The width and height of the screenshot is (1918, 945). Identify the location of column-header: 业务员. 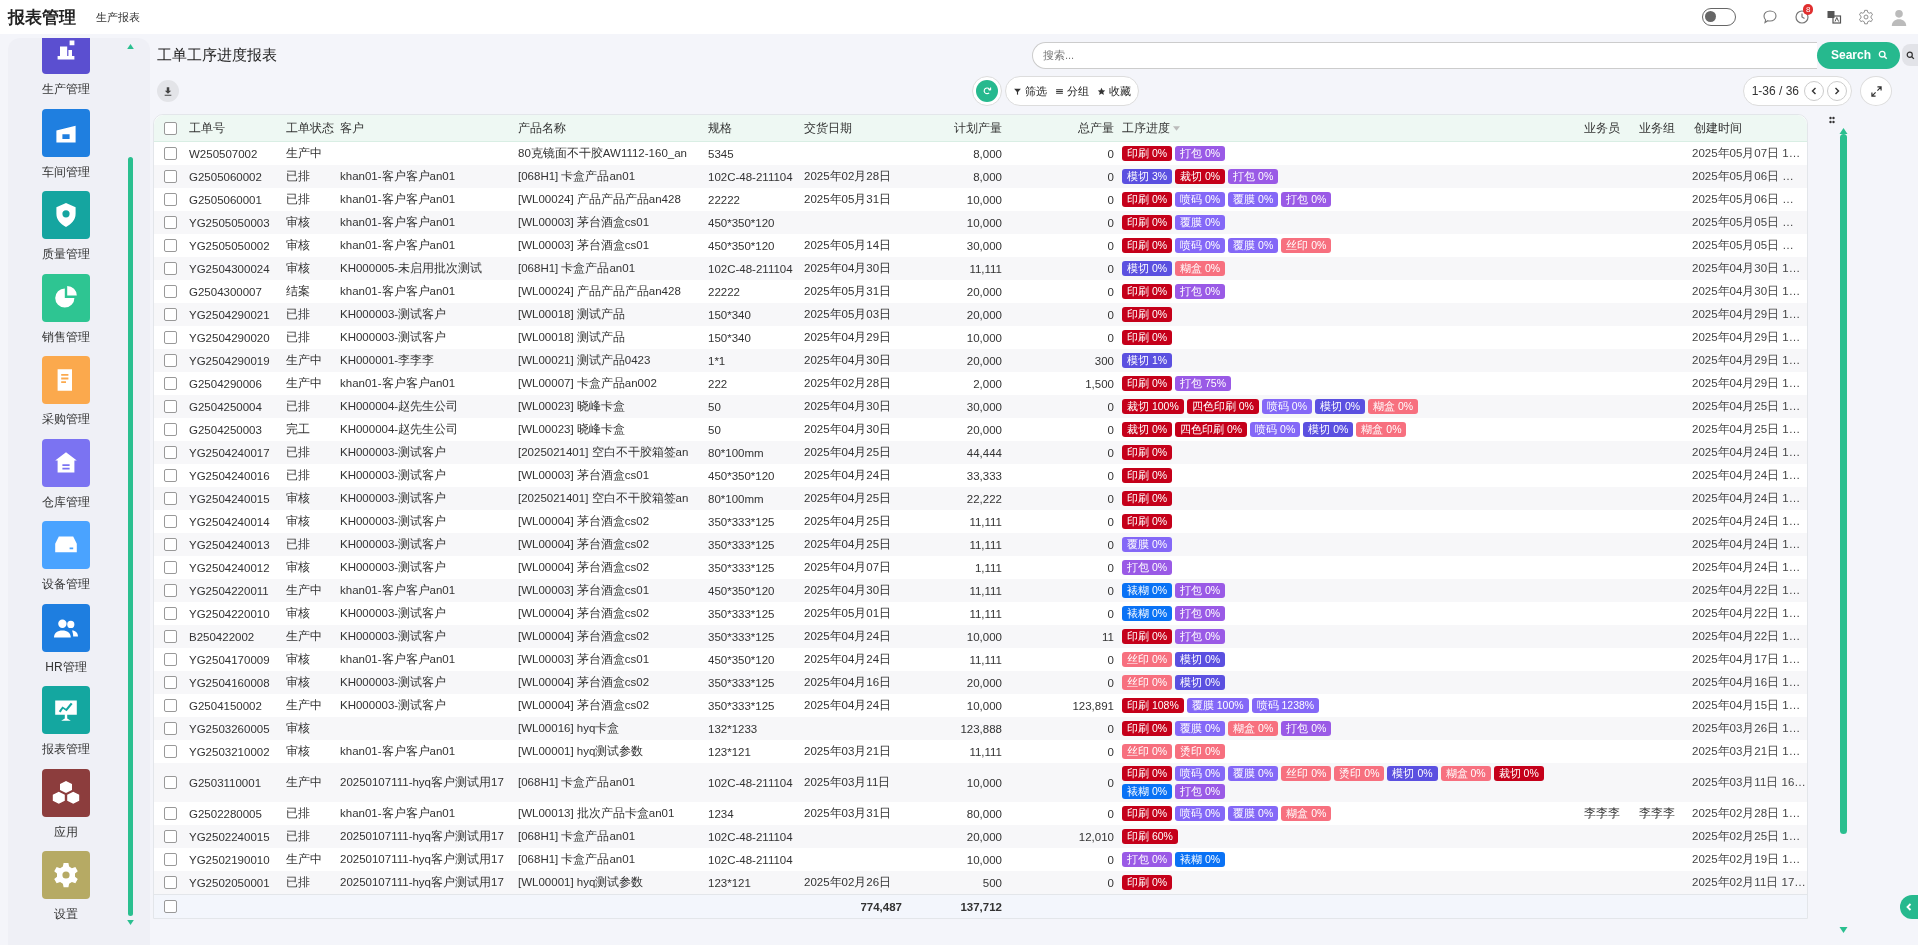
(1602, 128).